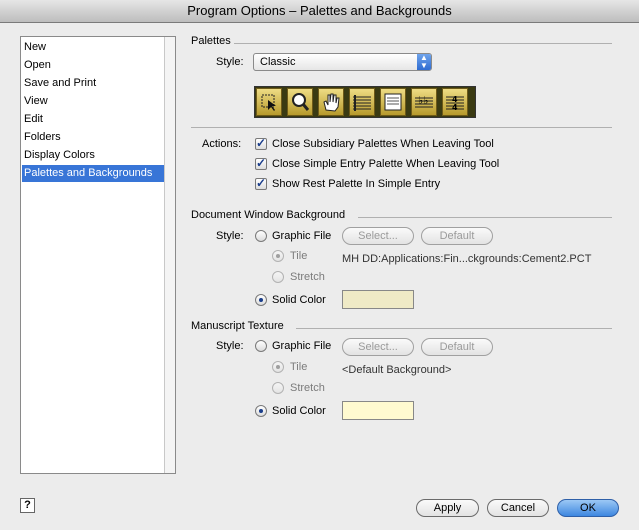 This screenshot has height=530, width=639. I want to click on manuscript-tile-label: Tile, so click(299, 367).